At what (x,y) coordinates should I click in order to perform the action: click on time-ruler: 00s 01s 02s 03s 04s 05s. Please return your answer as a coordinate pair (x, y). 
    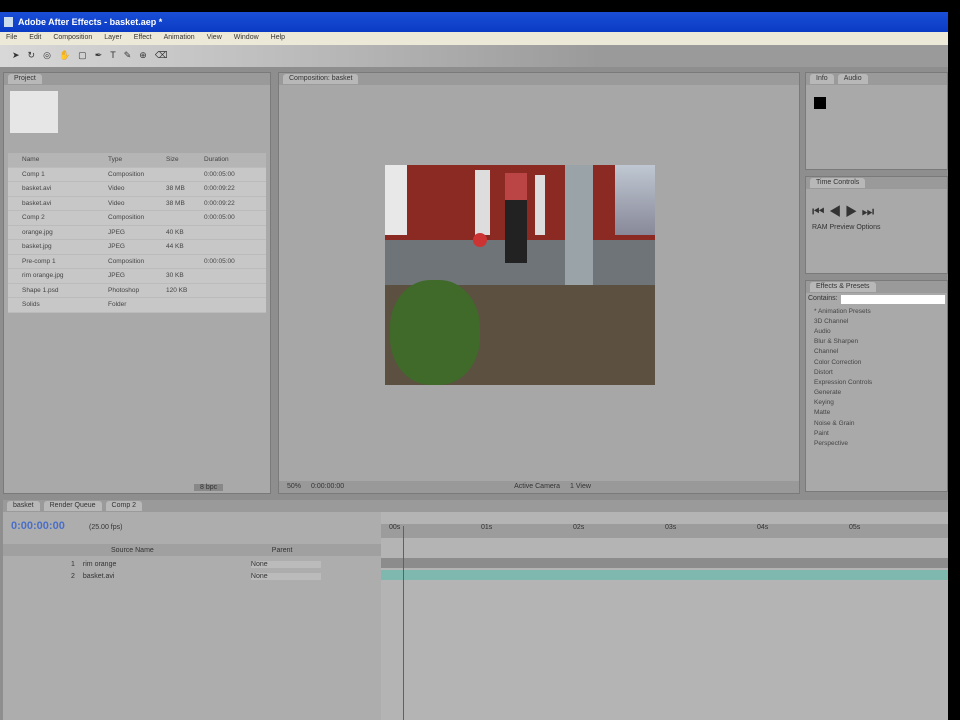
    Looking at the image, I should click on (664, 531).